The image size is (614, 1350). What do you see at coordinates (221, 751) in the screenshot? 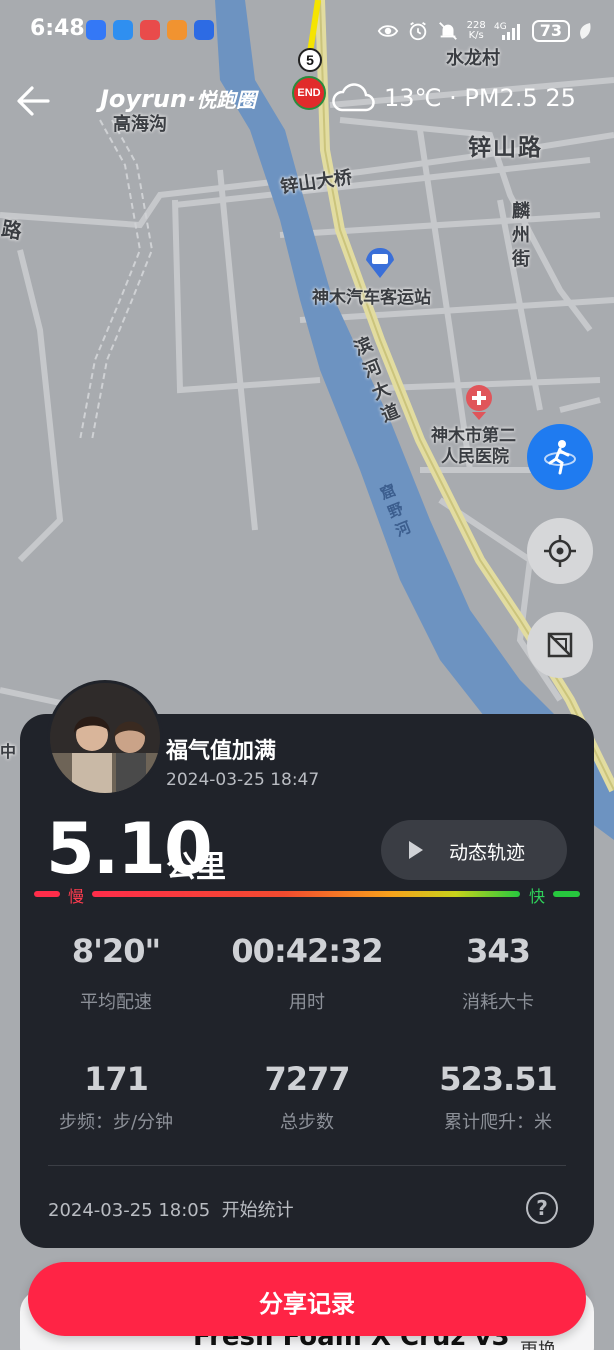
I see `username: 福气值加满` at bounding box center [221, 751].